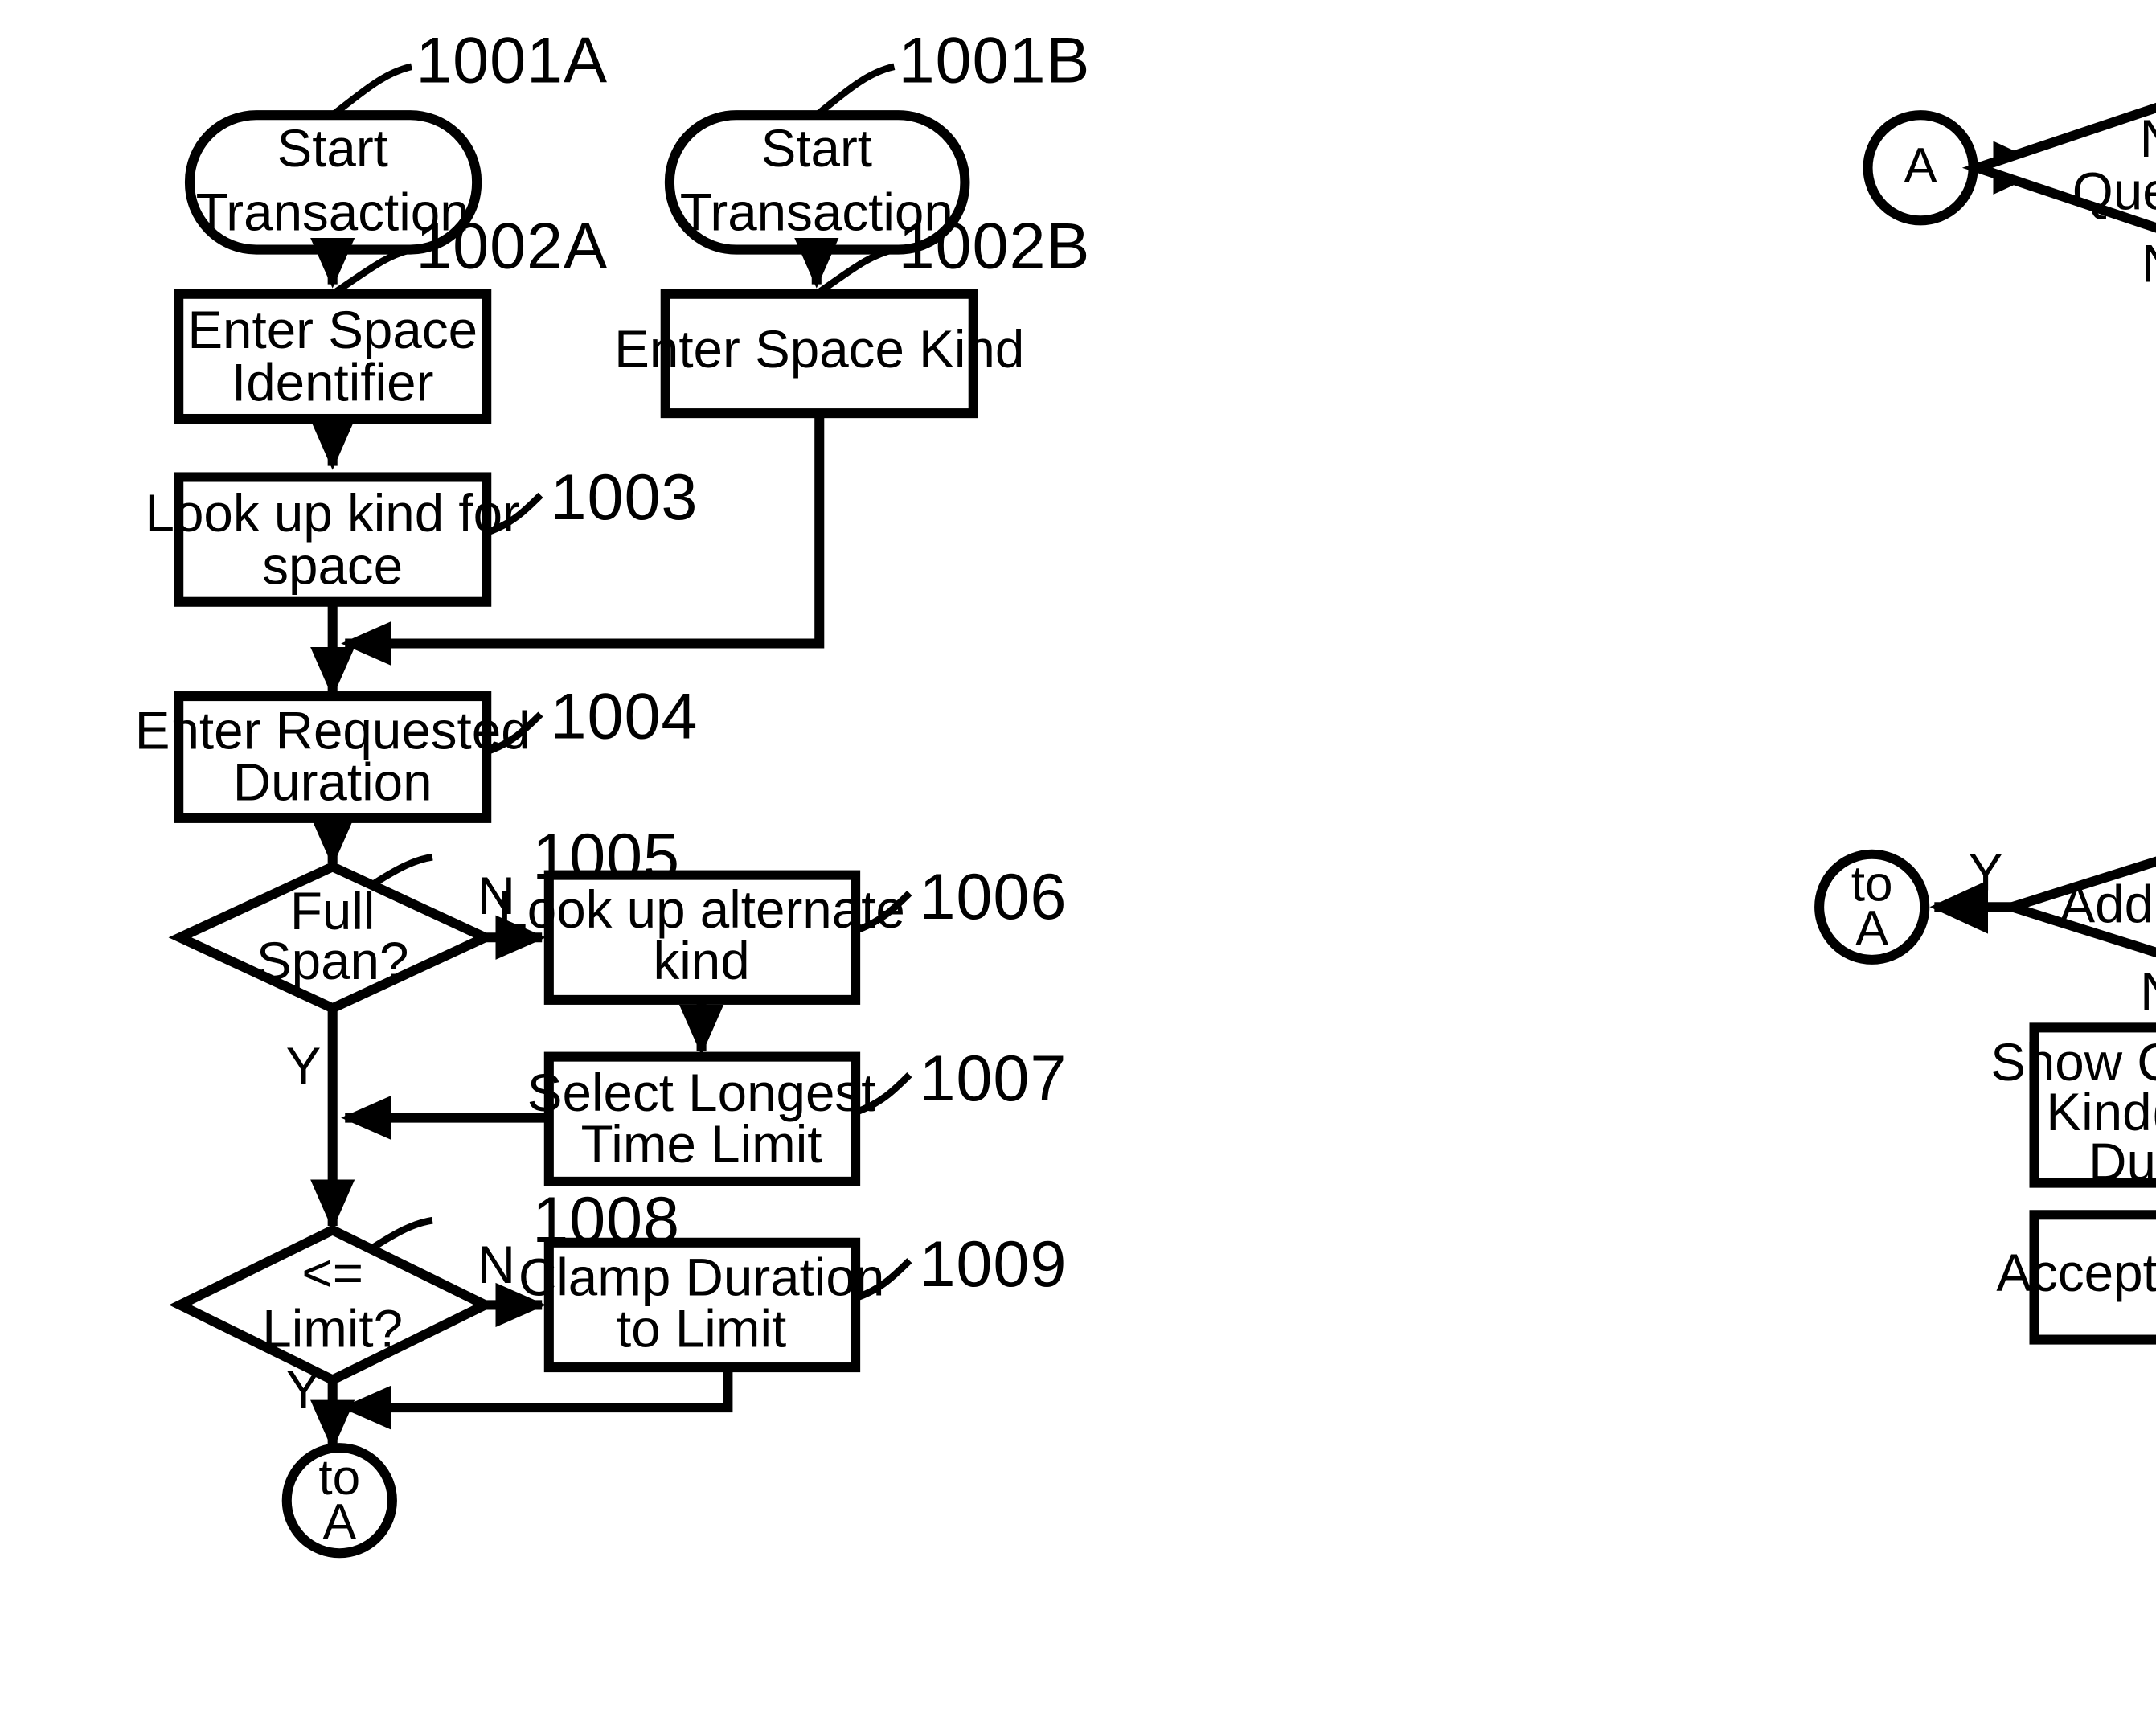 The width and height of the screenshot is (2156, 1721). What do you see at coordinates (993, 1264) in the screenshot?
I see `ref-1009: 1009` at bounding box center [993, 1264].